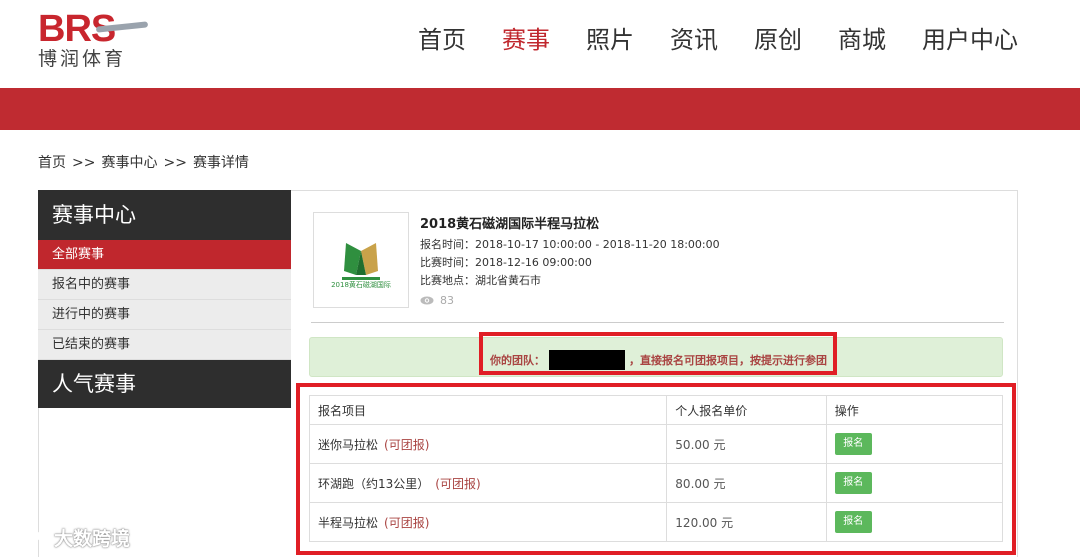 The image size is (1080, 557). I want to click on header-red-bar, so click(540, 109).